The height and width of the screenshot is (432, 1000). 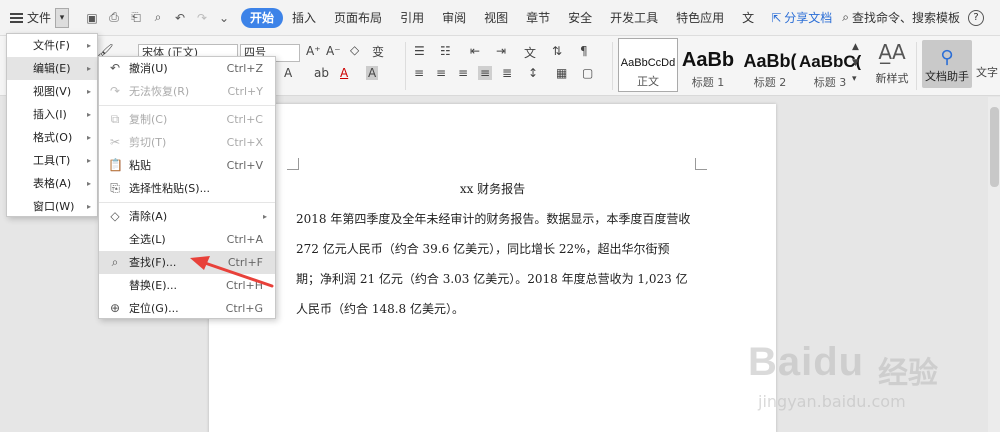 I want to click on tab-10: 文, so click(x=748, y=18).